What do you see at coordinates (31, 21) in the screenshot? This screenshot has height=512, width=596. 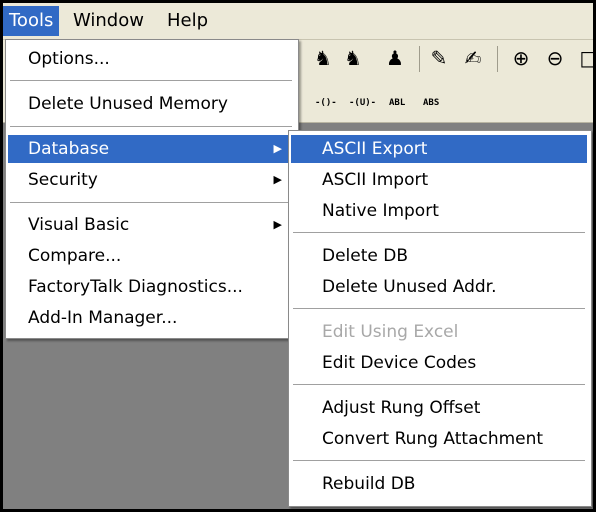 I see `menu-tools: Tools` at bounding box center [31, 21].